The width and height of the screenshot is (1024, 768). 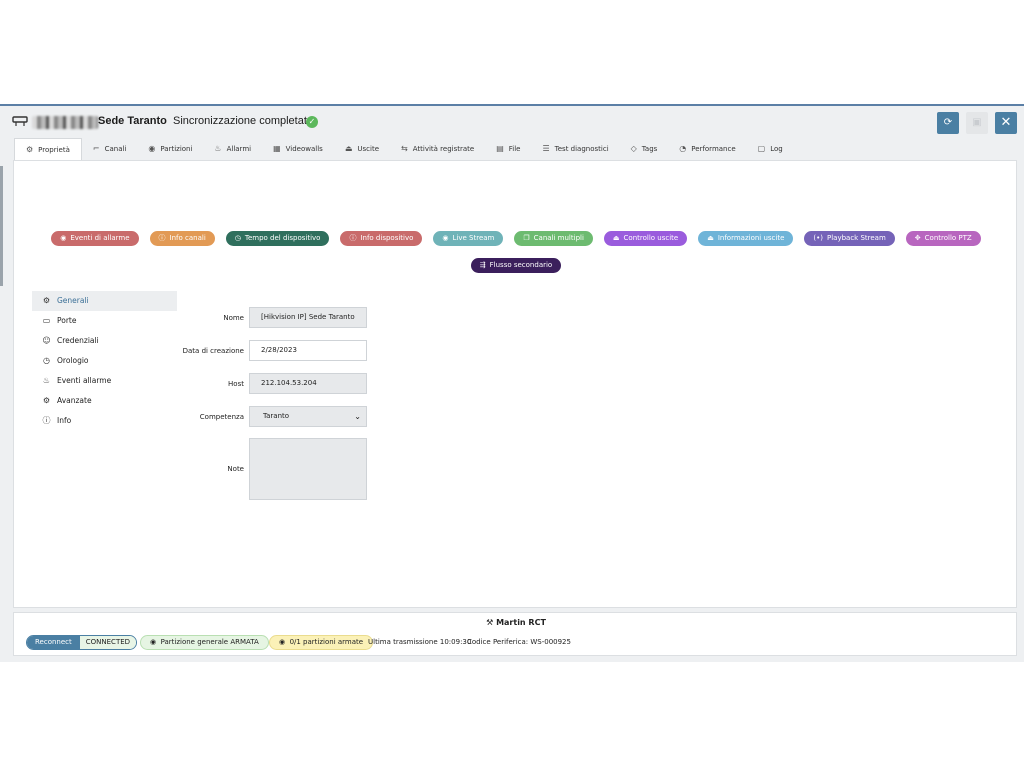 I want to click on tab-attivita-registrate: ⇆ Attività registrate, so click(x=437, y=149).